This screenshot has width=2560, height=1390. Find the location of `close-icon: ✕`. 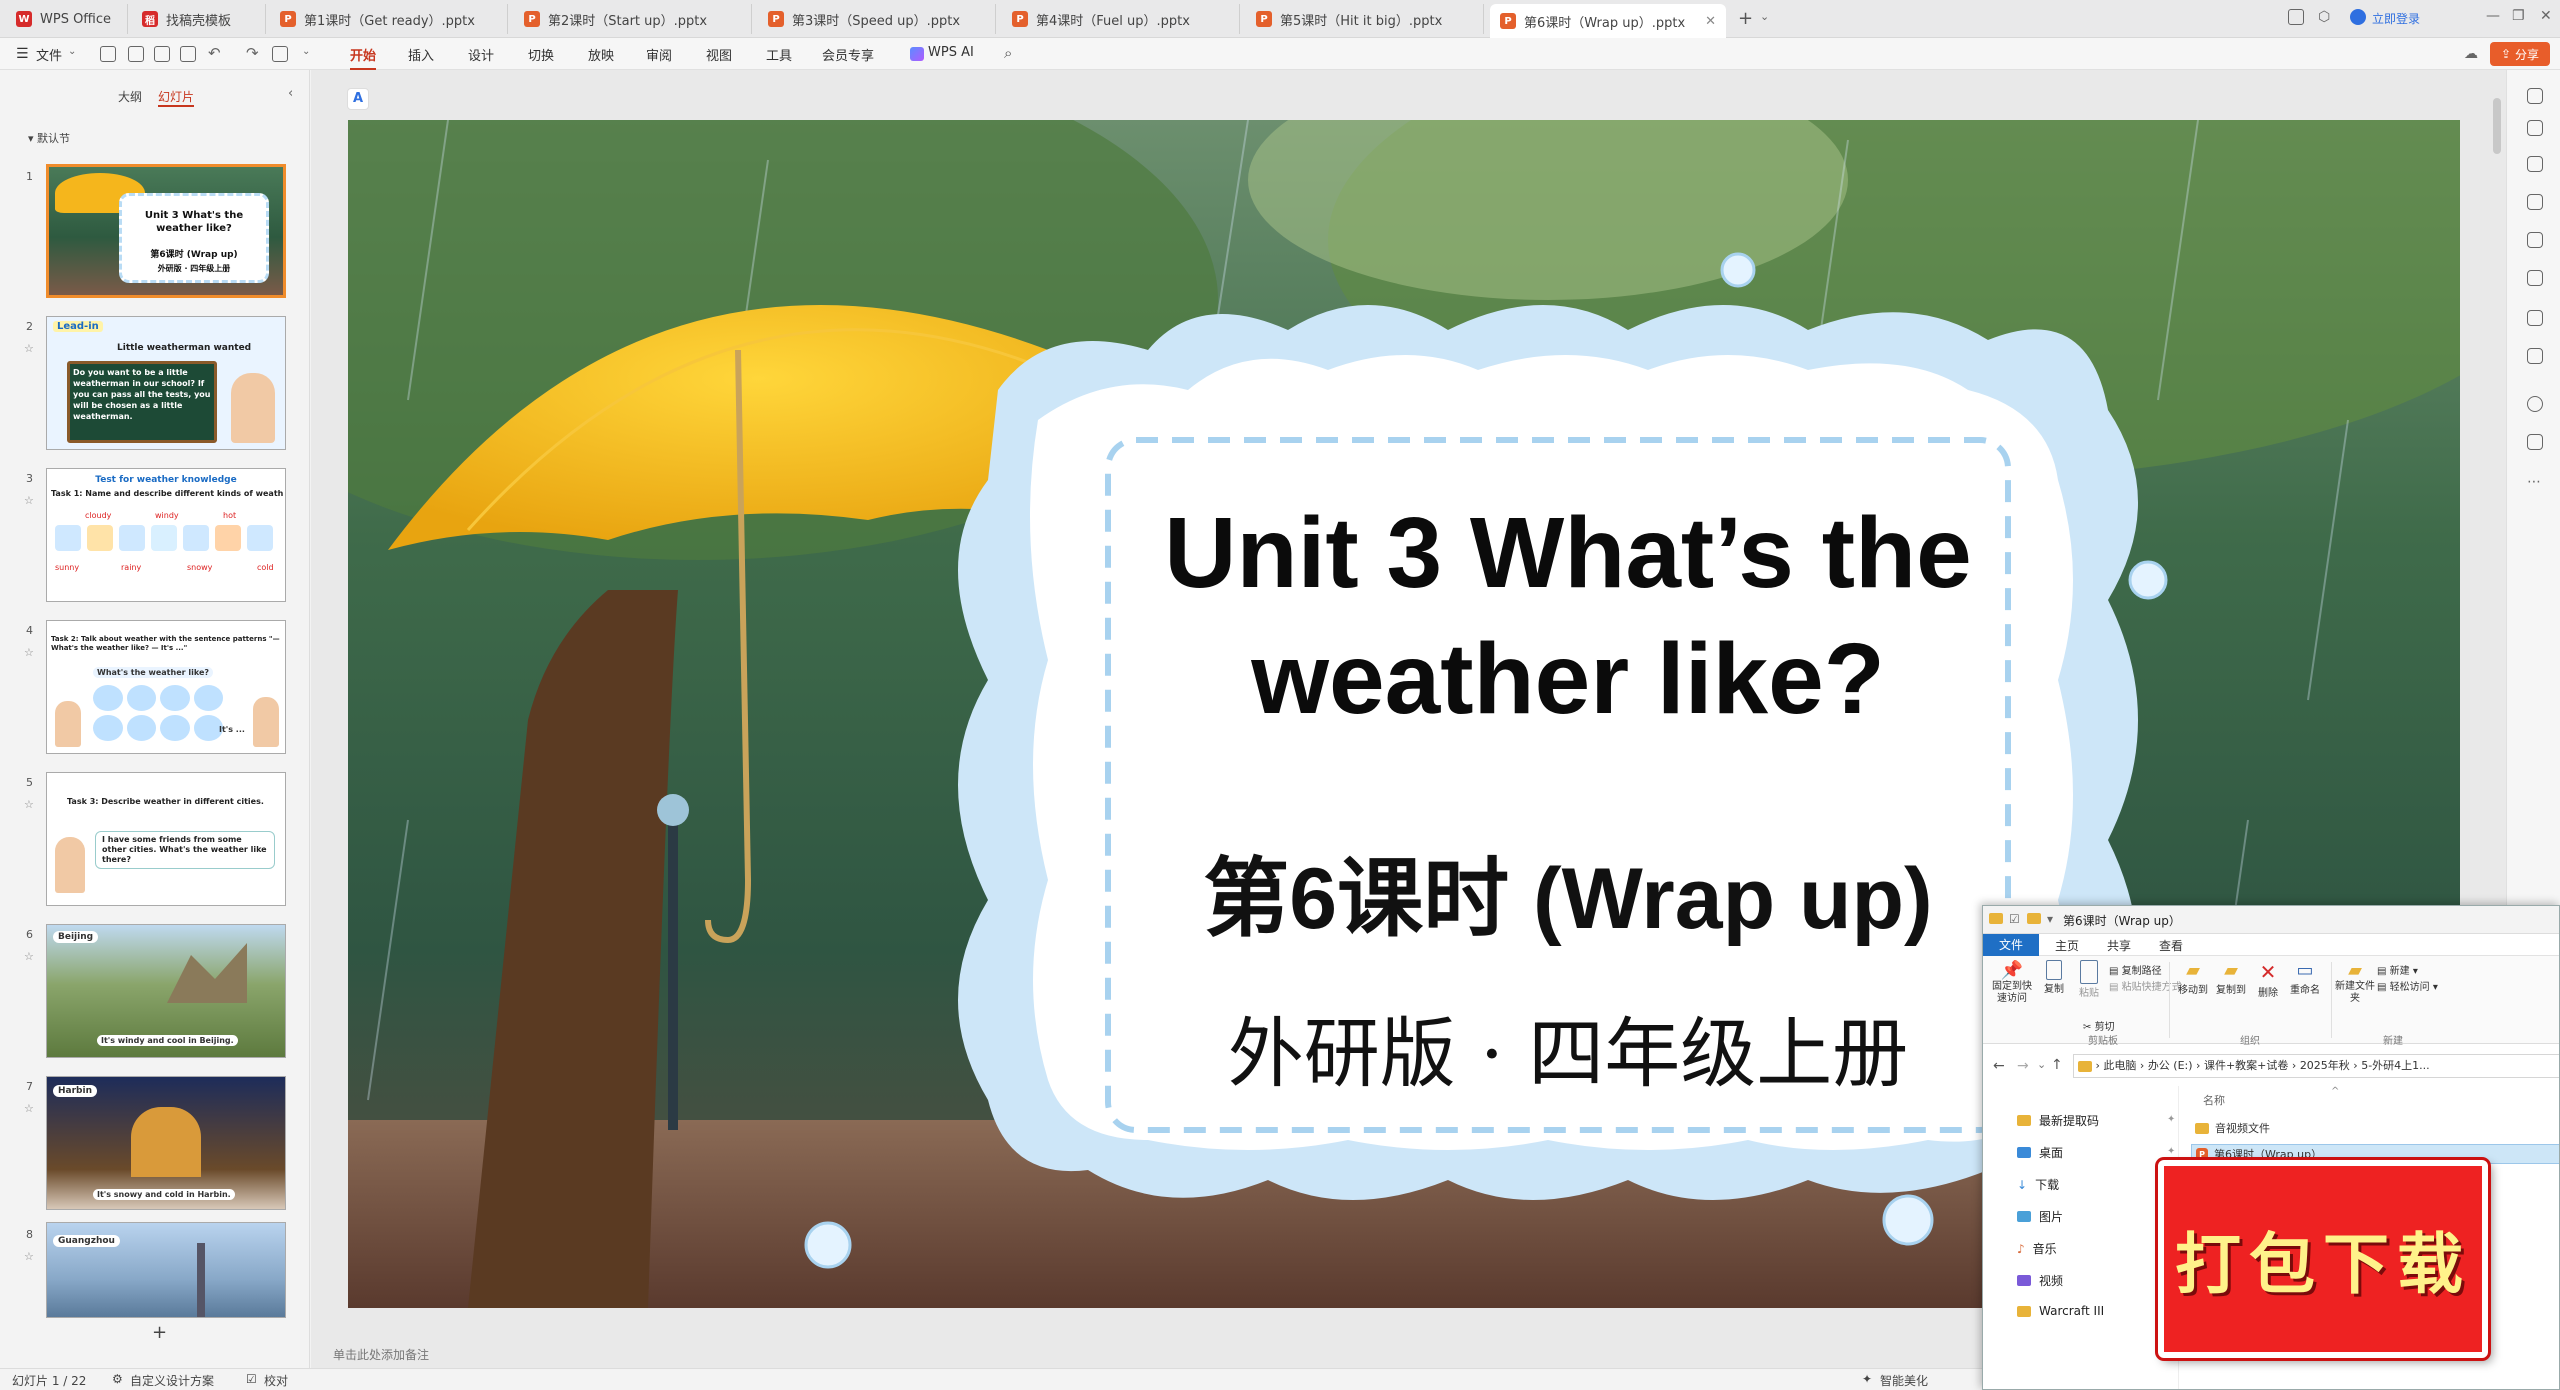

close-icon: ✕ is located at coordinates (1710, 21).